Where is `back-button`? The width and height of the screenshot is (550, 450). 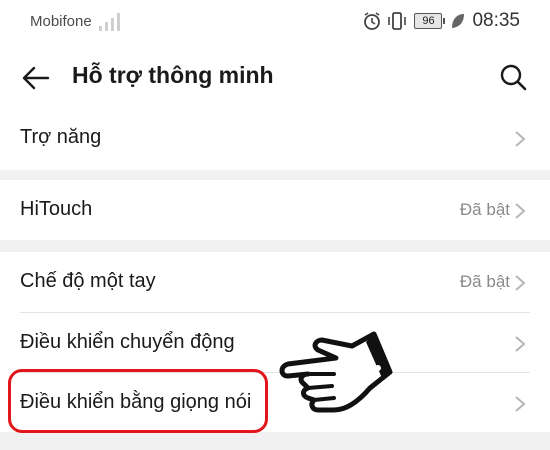
back-button is located at coordinates (36, 78).